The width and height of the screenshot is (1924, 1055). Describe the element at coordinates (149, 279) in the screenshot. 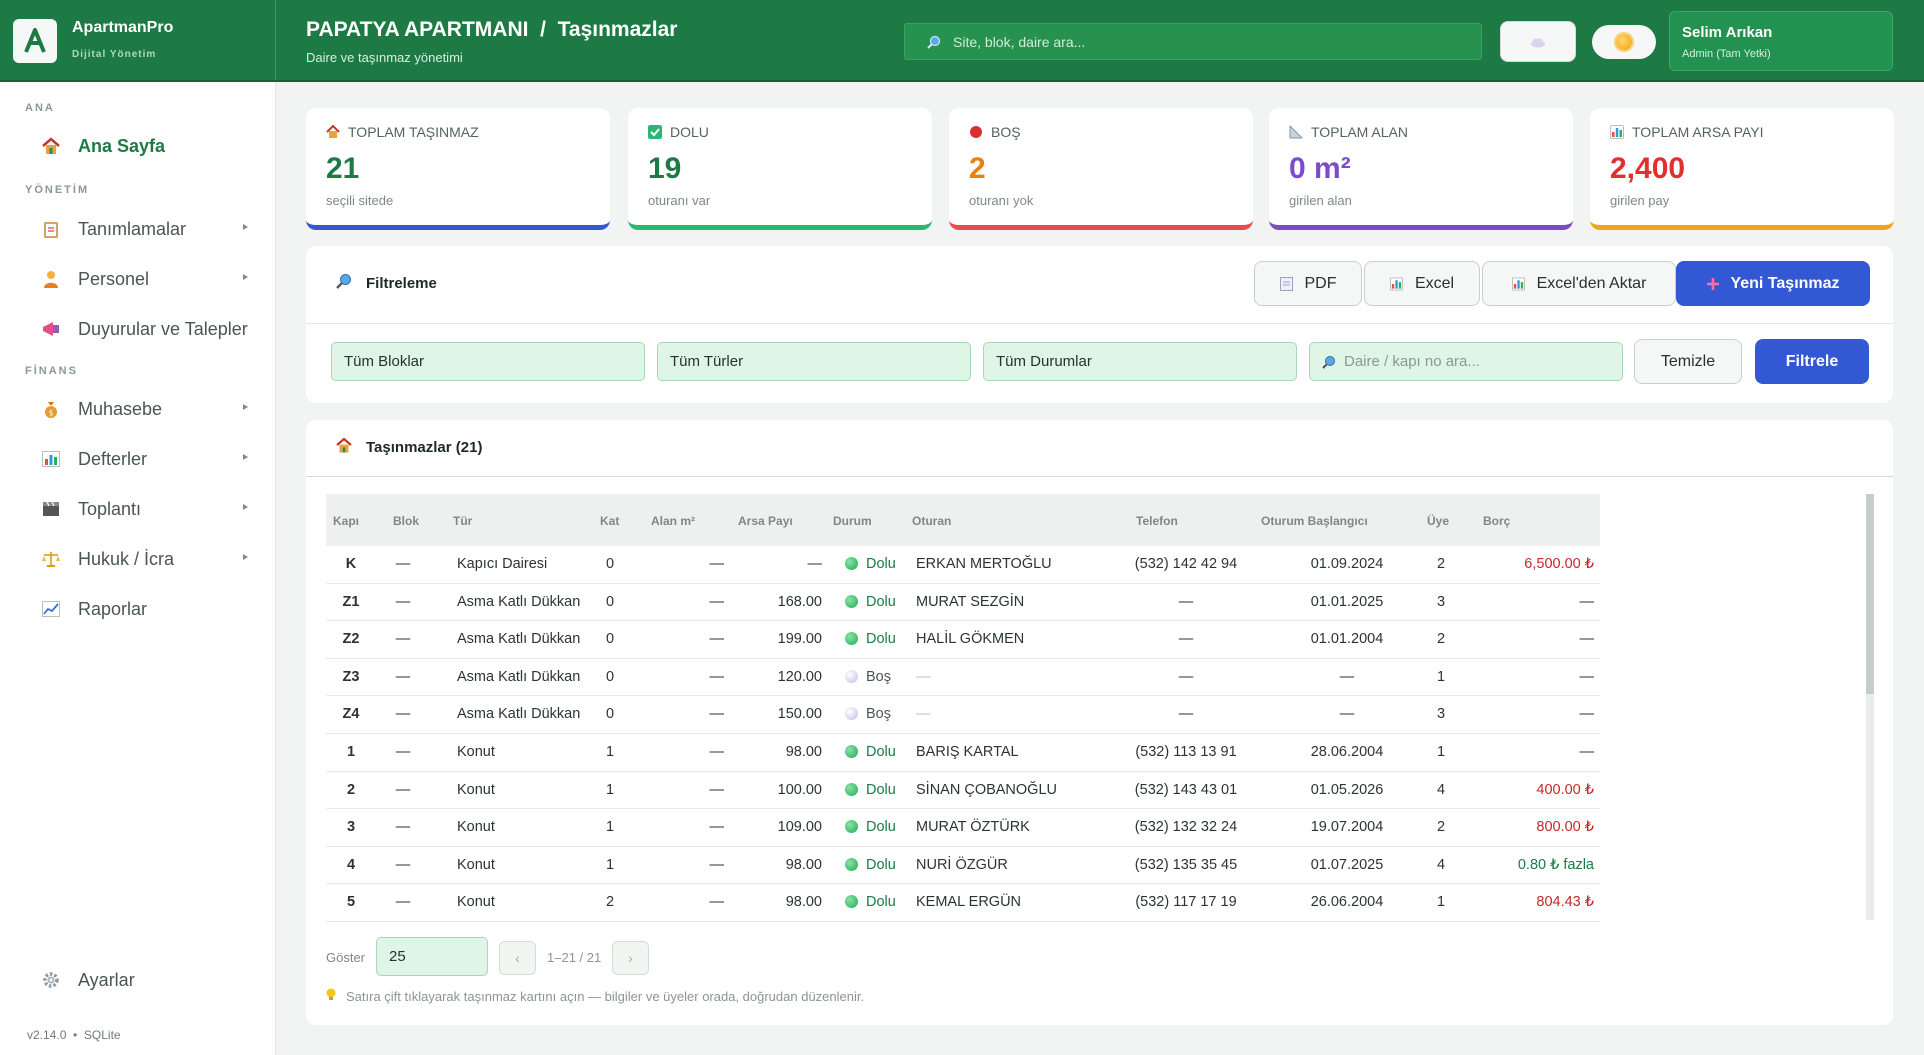

I see `sidebar-item-personel: Personel` at that location.